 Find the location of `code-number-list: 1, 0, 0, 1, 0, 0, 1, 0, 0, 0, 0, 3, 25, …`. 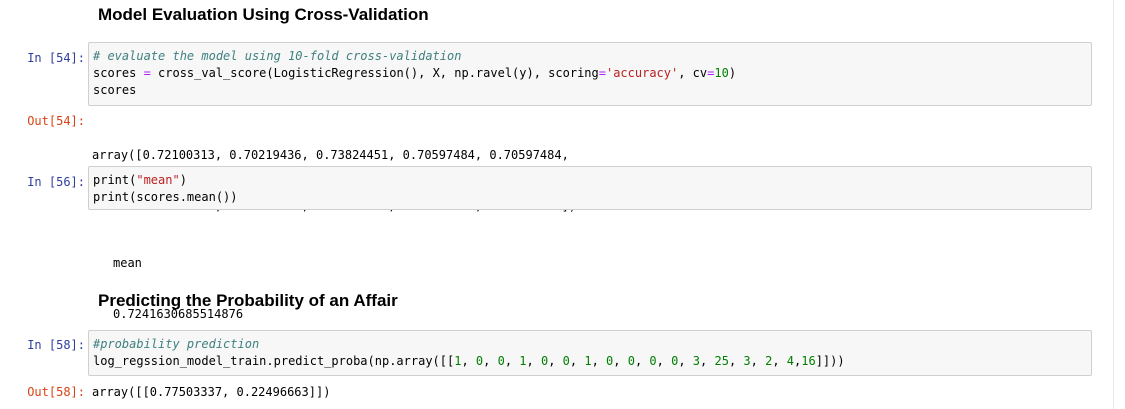

code-number-list: 1, 0, 0, 1, 0, 0, 1, 0, 0, 0, 0, 3, 25, … is located at coordinates (634, 361).